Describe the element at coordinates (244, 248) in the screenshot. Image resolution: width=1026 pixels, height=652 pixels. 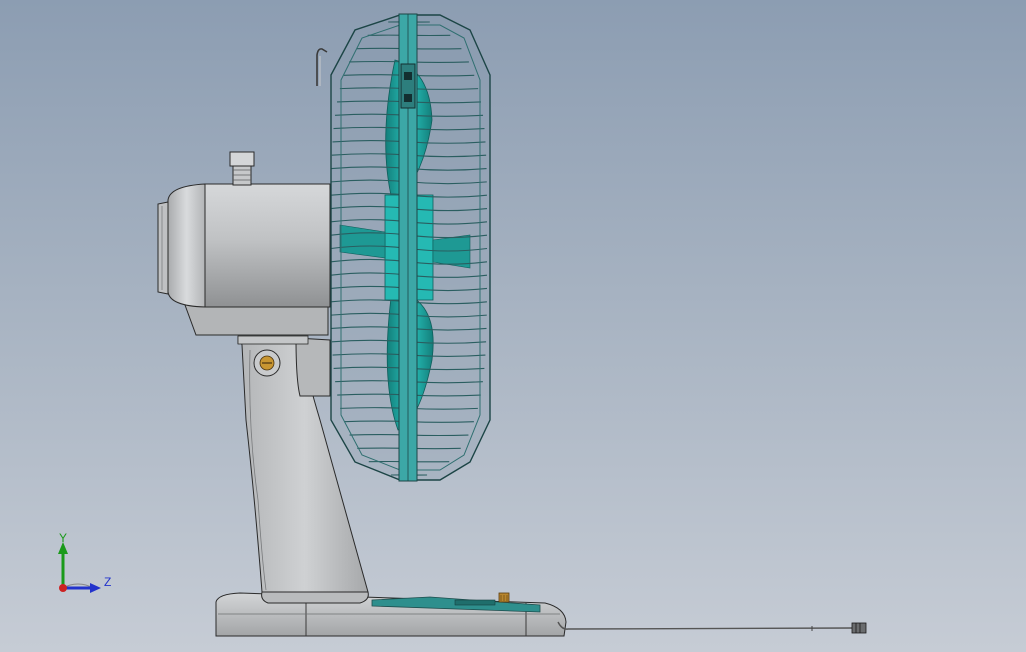
I see `motor-housing` at that location.